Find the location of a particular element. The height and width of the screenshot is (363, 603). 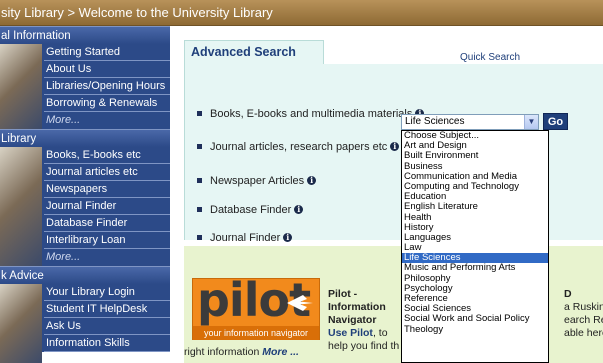

tab-advanced-search: Advanced Search is located at coordinates (254, 52).